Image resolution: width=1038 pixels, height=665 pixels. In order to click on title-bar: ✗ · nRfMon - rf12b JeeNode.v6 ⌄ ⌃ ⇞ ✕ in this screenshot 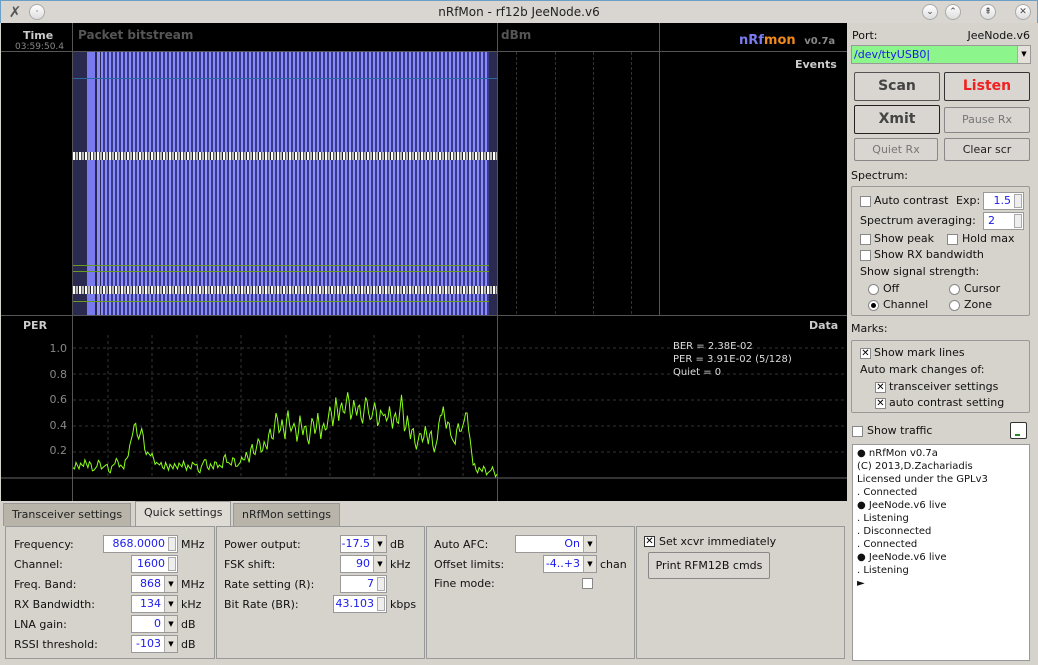, I will do `click(519, 11)`.